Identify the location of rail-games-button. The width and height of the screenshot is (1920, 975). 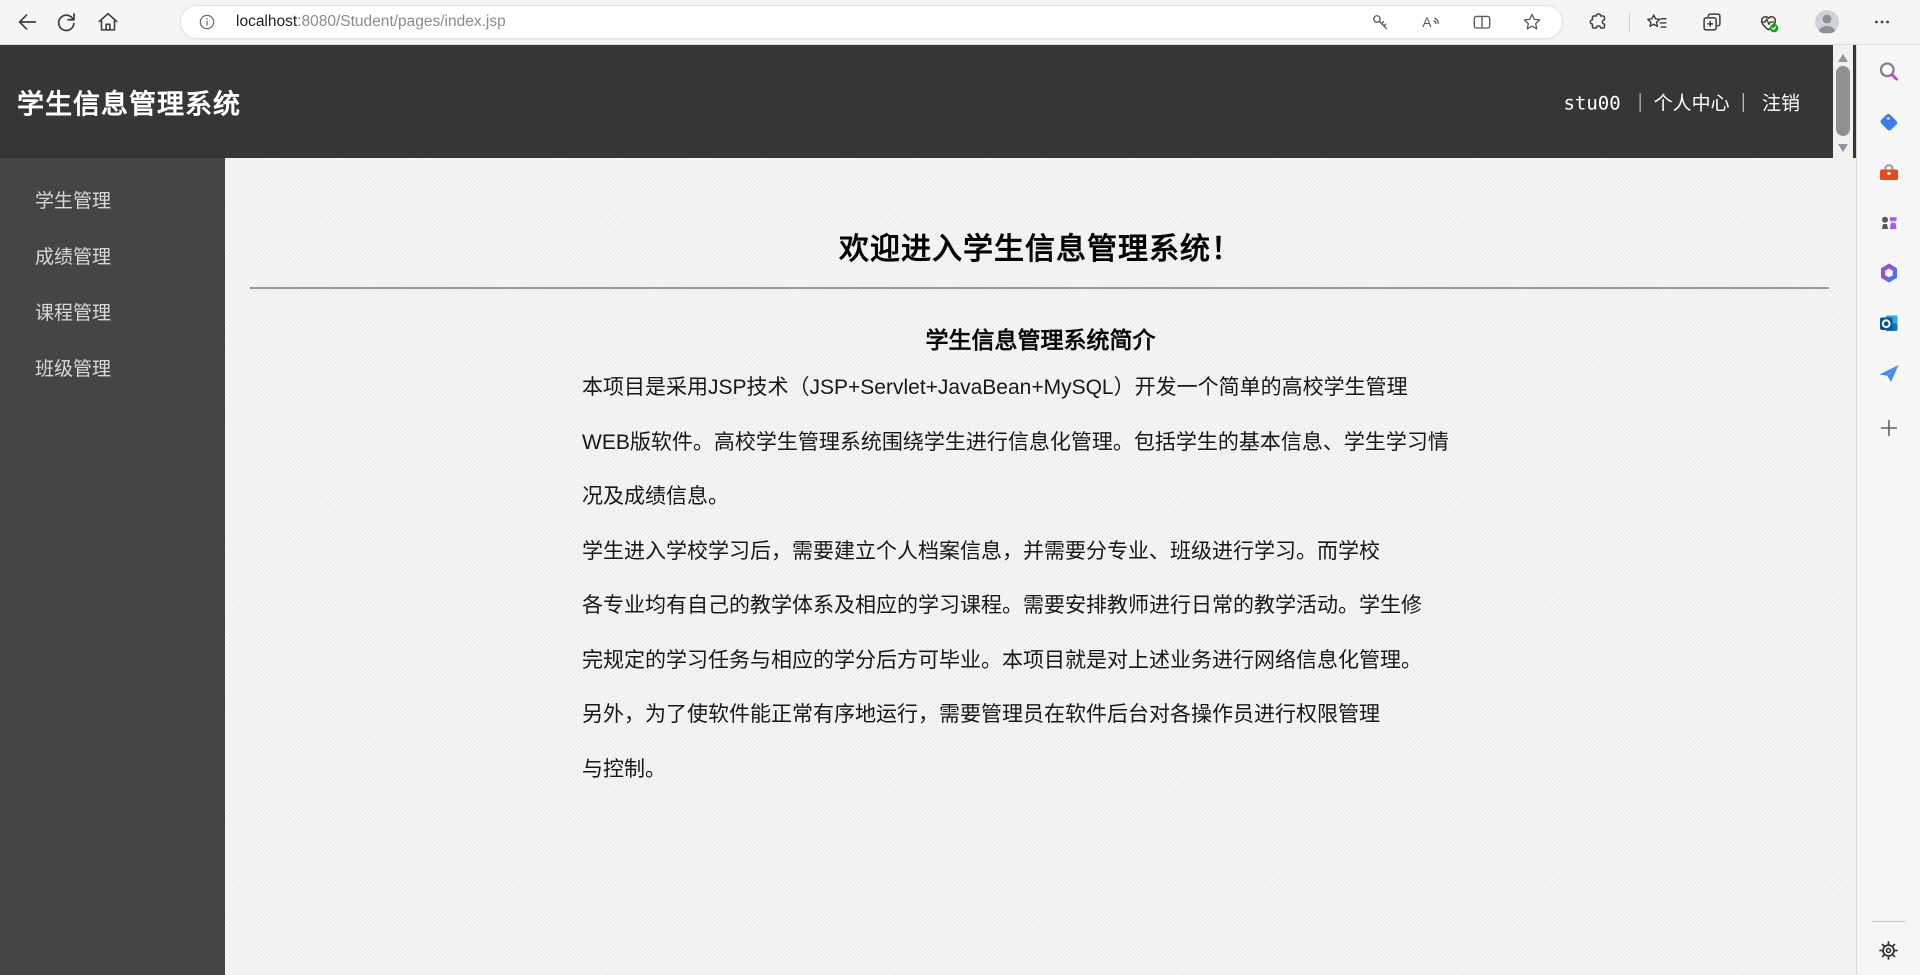
(1889, 223).